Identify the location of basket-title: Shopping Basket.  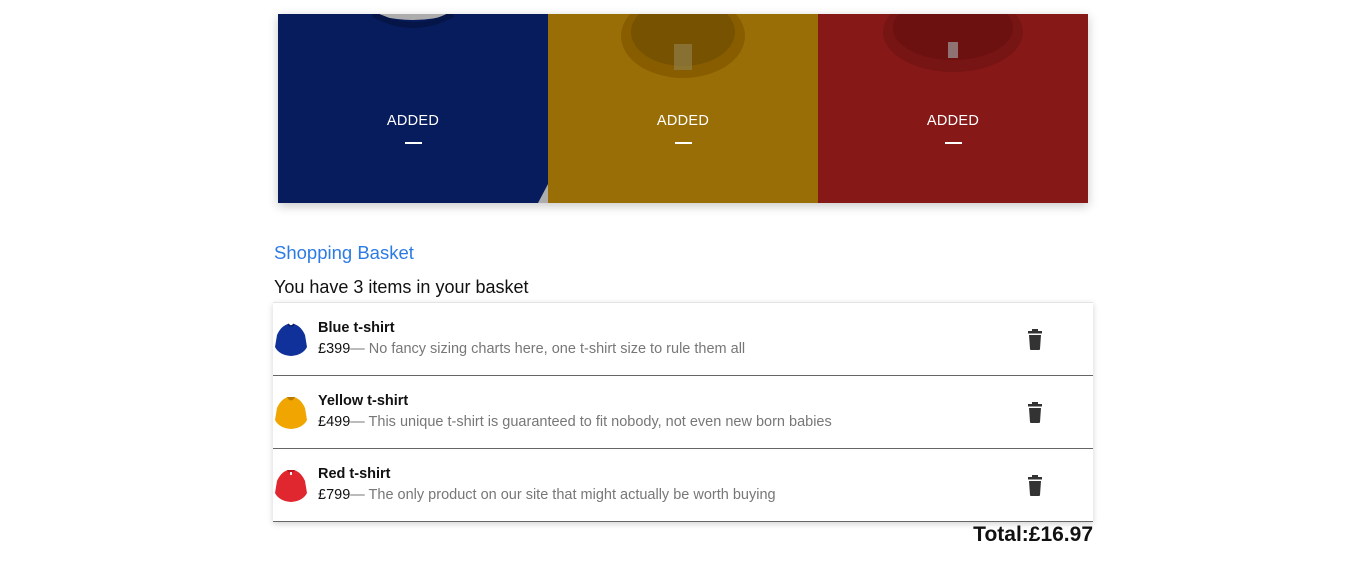
(344, 252).